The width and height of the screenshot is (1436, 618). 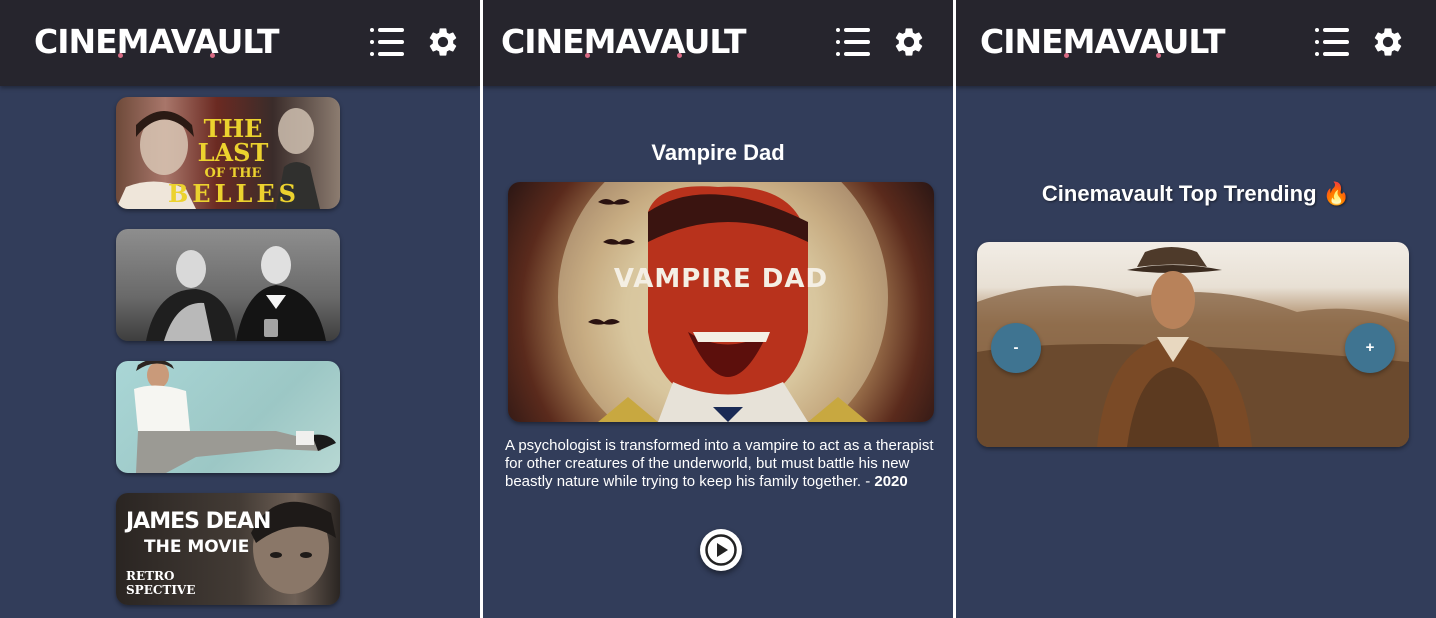 What do you see at coordinates (228, 549) in the screenshot?
I see `movie-poster: JAMES DEAN THE MOVIE RETRO SPECTIVE` at bounding box center [228, 549].